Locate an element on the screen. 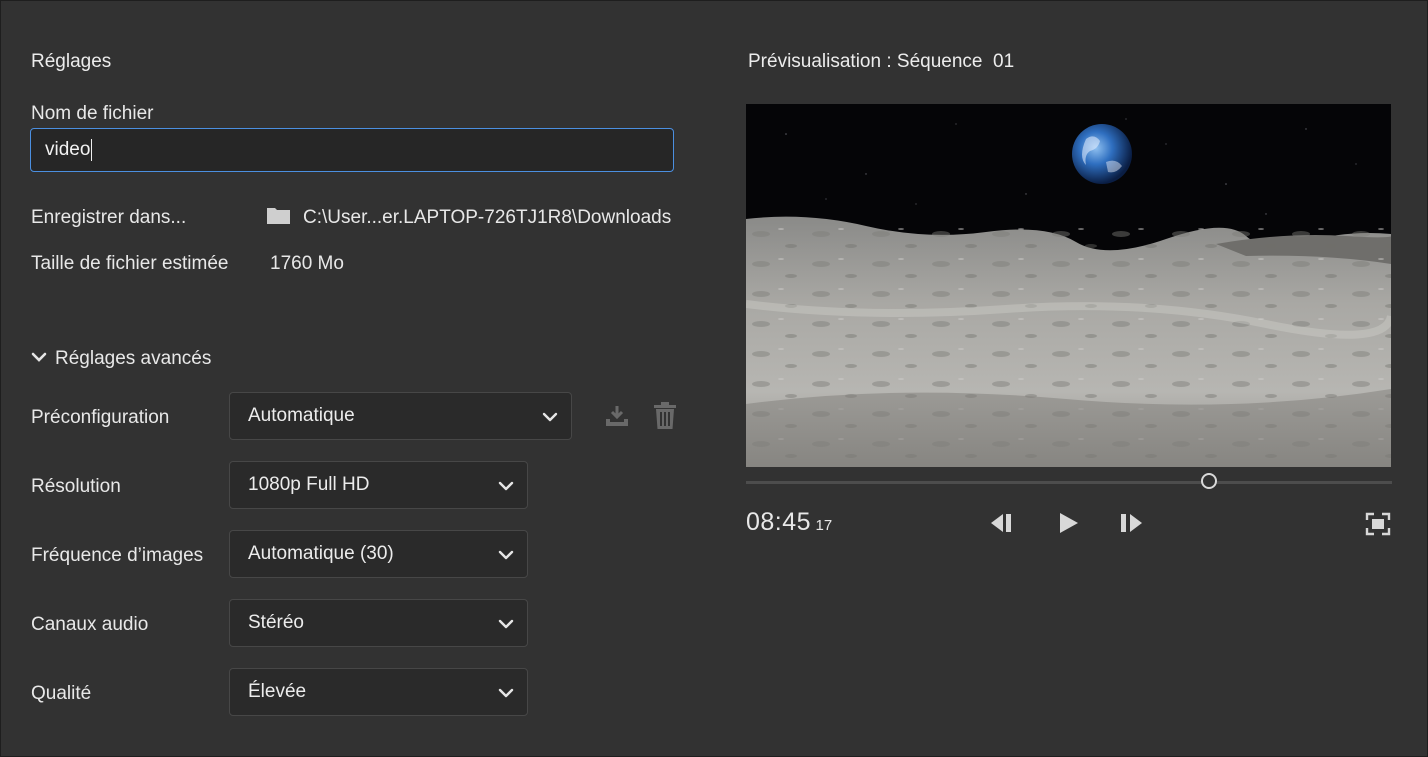  framerate-value: Automatique (30) is located at coordinates (321, 553).